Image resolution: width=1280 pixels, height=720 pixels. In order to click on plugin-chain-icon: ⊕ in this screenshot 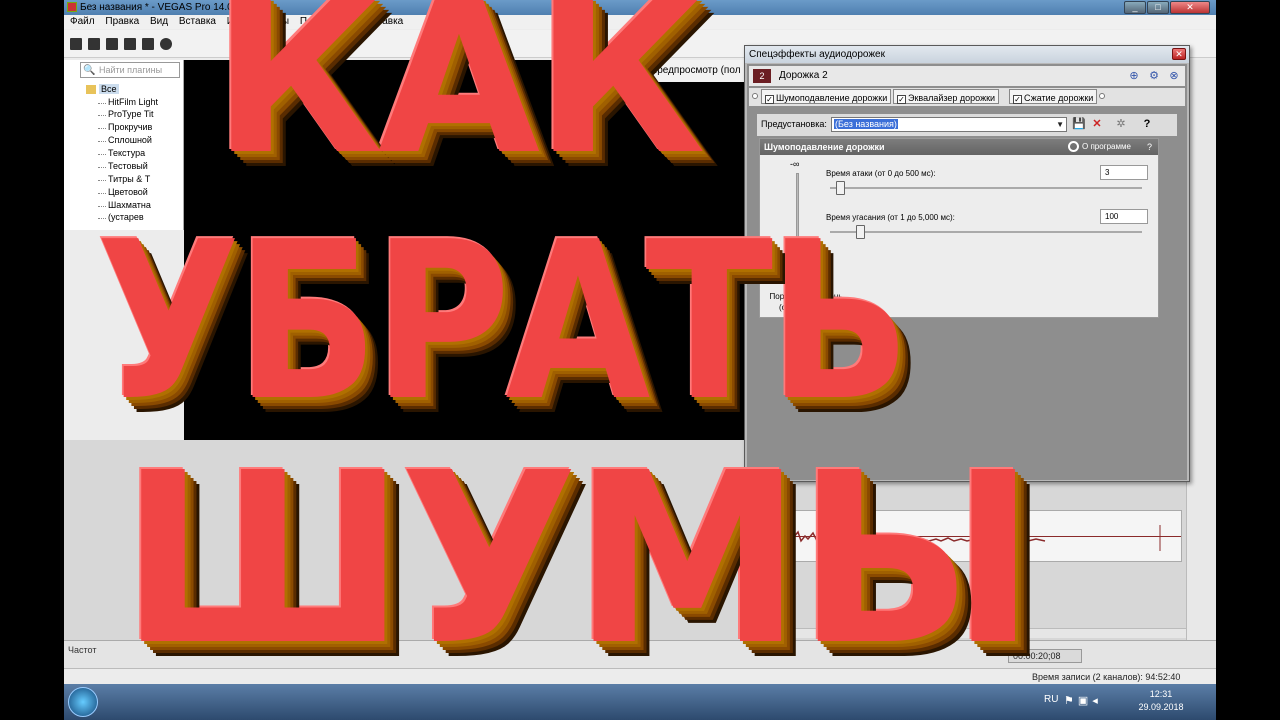, I will do `click(1134, 76)`.